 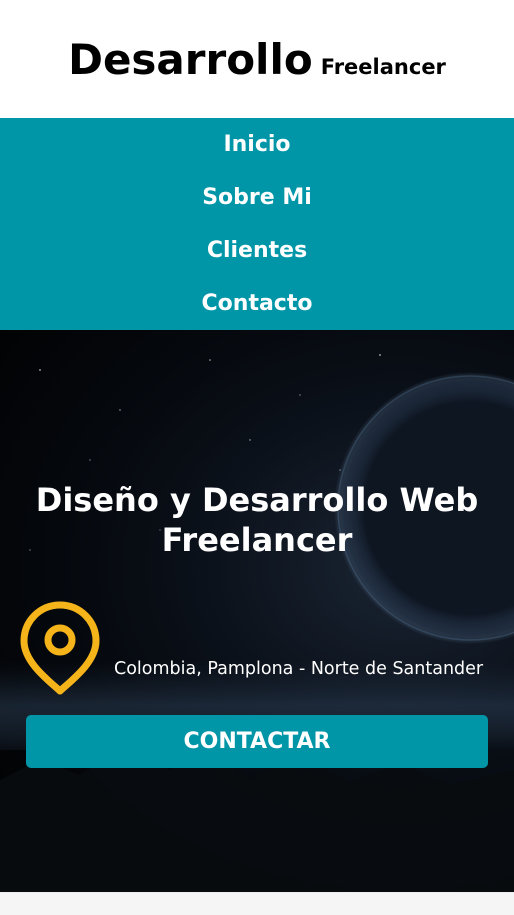 I want to click on site-logo: Desarrollo Freelancer, so click(x=257, y=60).